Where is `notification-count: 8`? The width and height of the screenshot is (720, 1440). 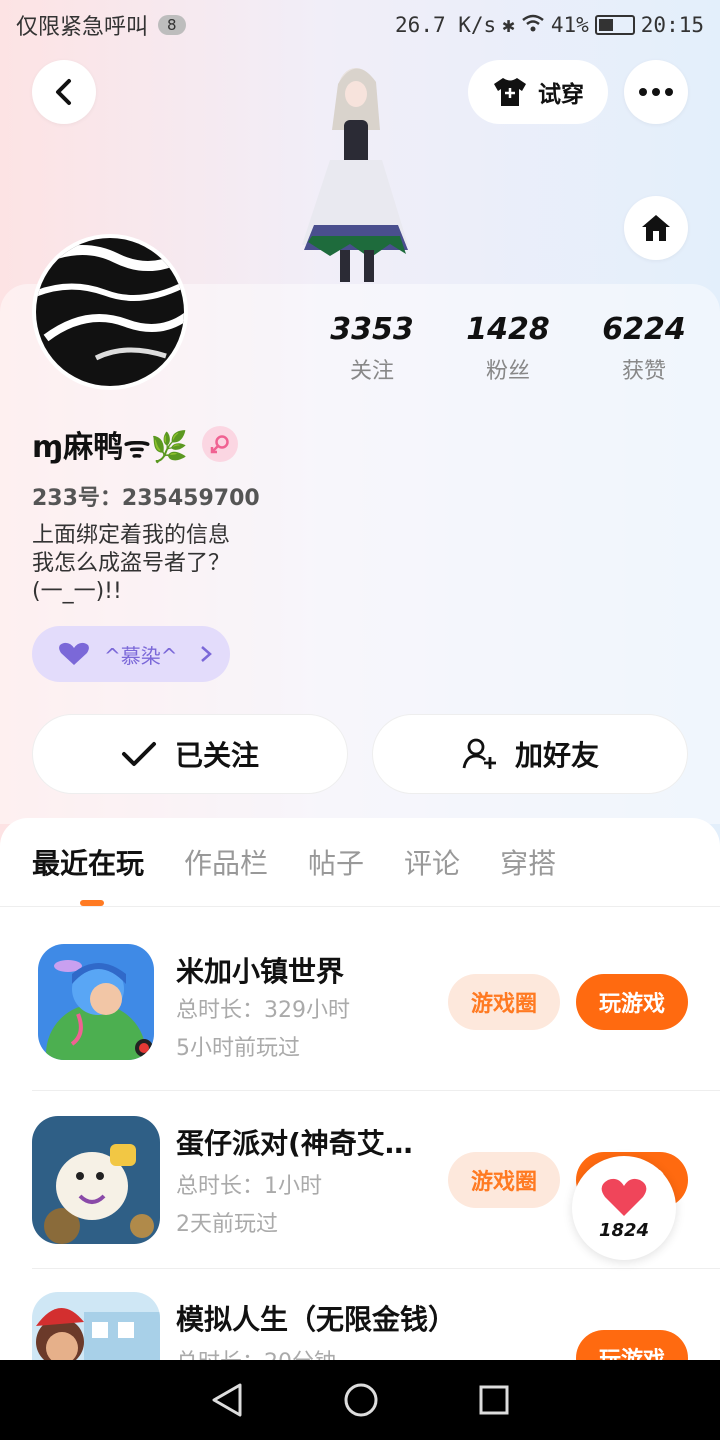
notification-count: 8 is located at coordinates (172, 25).